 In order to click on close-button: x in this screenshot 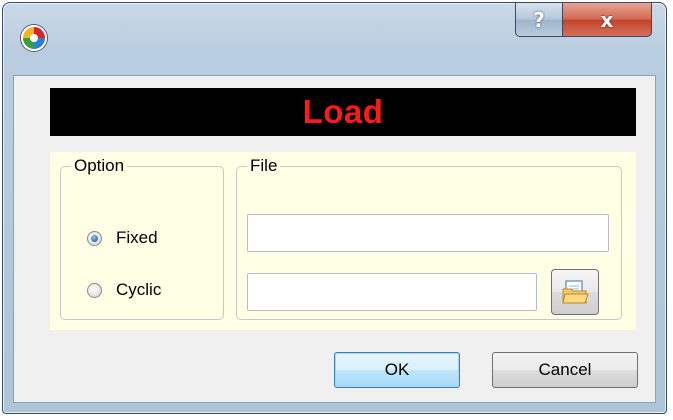, I will do `click(607, 20)`.